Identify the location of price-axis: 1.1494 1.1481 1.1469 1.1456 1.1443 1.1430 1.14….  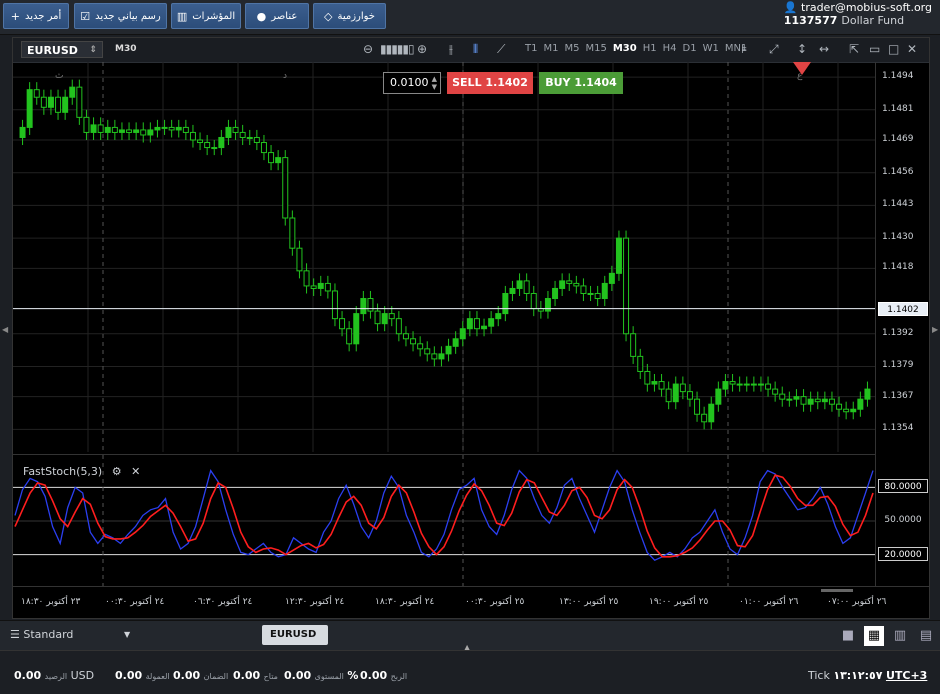
(902, 324).